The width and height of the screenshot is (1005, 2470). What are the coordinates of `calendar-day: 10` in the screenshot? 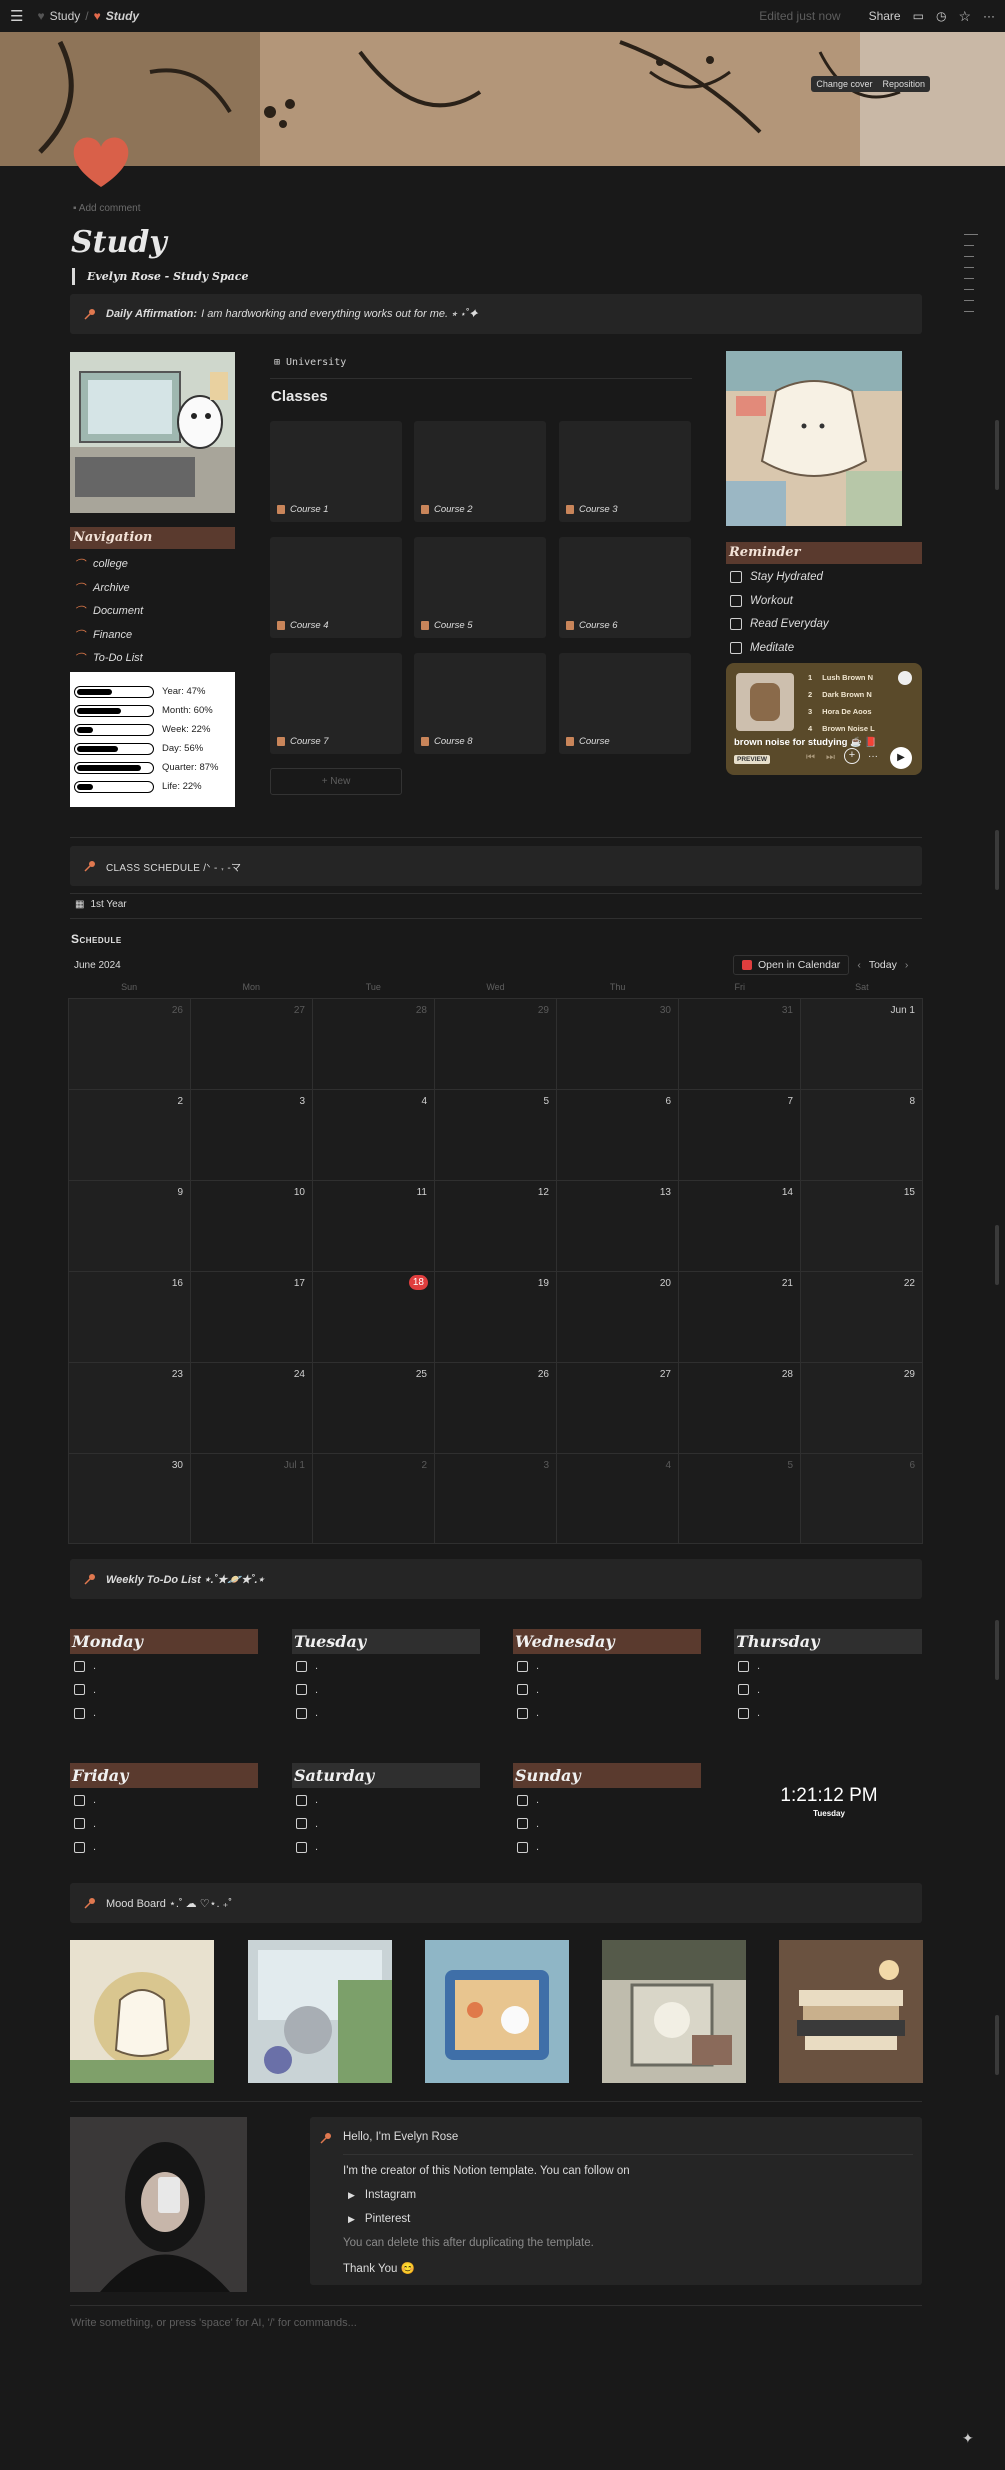 It's located at (251, 1226).